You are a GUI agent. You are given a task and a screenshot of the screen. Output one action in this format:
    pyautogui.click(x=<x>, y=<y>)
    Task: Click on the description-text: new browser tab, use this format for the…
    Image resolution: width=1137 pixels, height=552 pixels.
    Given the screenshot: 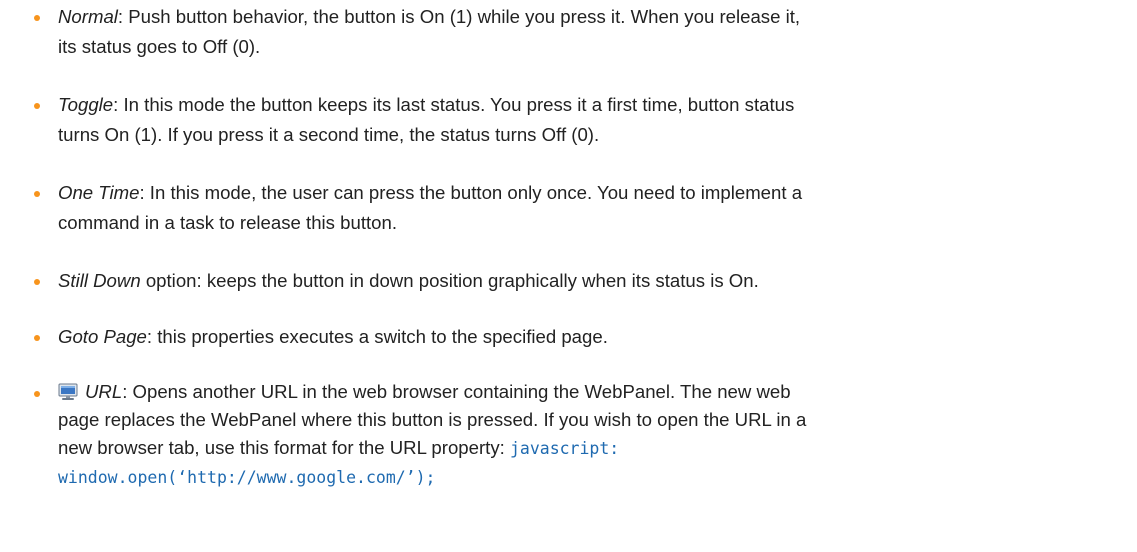 What is the action you would take?
    pyautogui.click(x=284, y=447)
    